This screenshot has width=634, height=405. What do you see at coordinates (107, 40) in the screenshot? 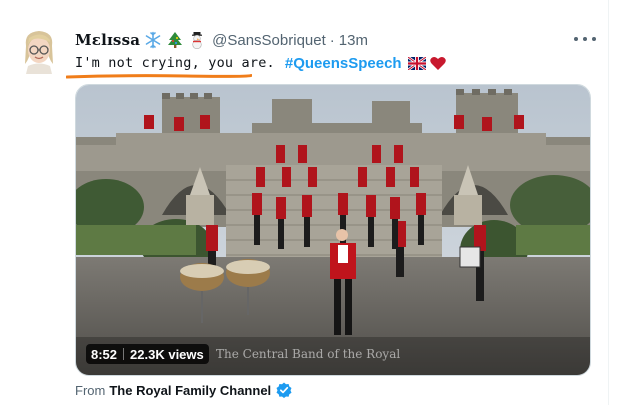
I see `author-name: Mɛlɪssa` at bounding box center [107, 40].